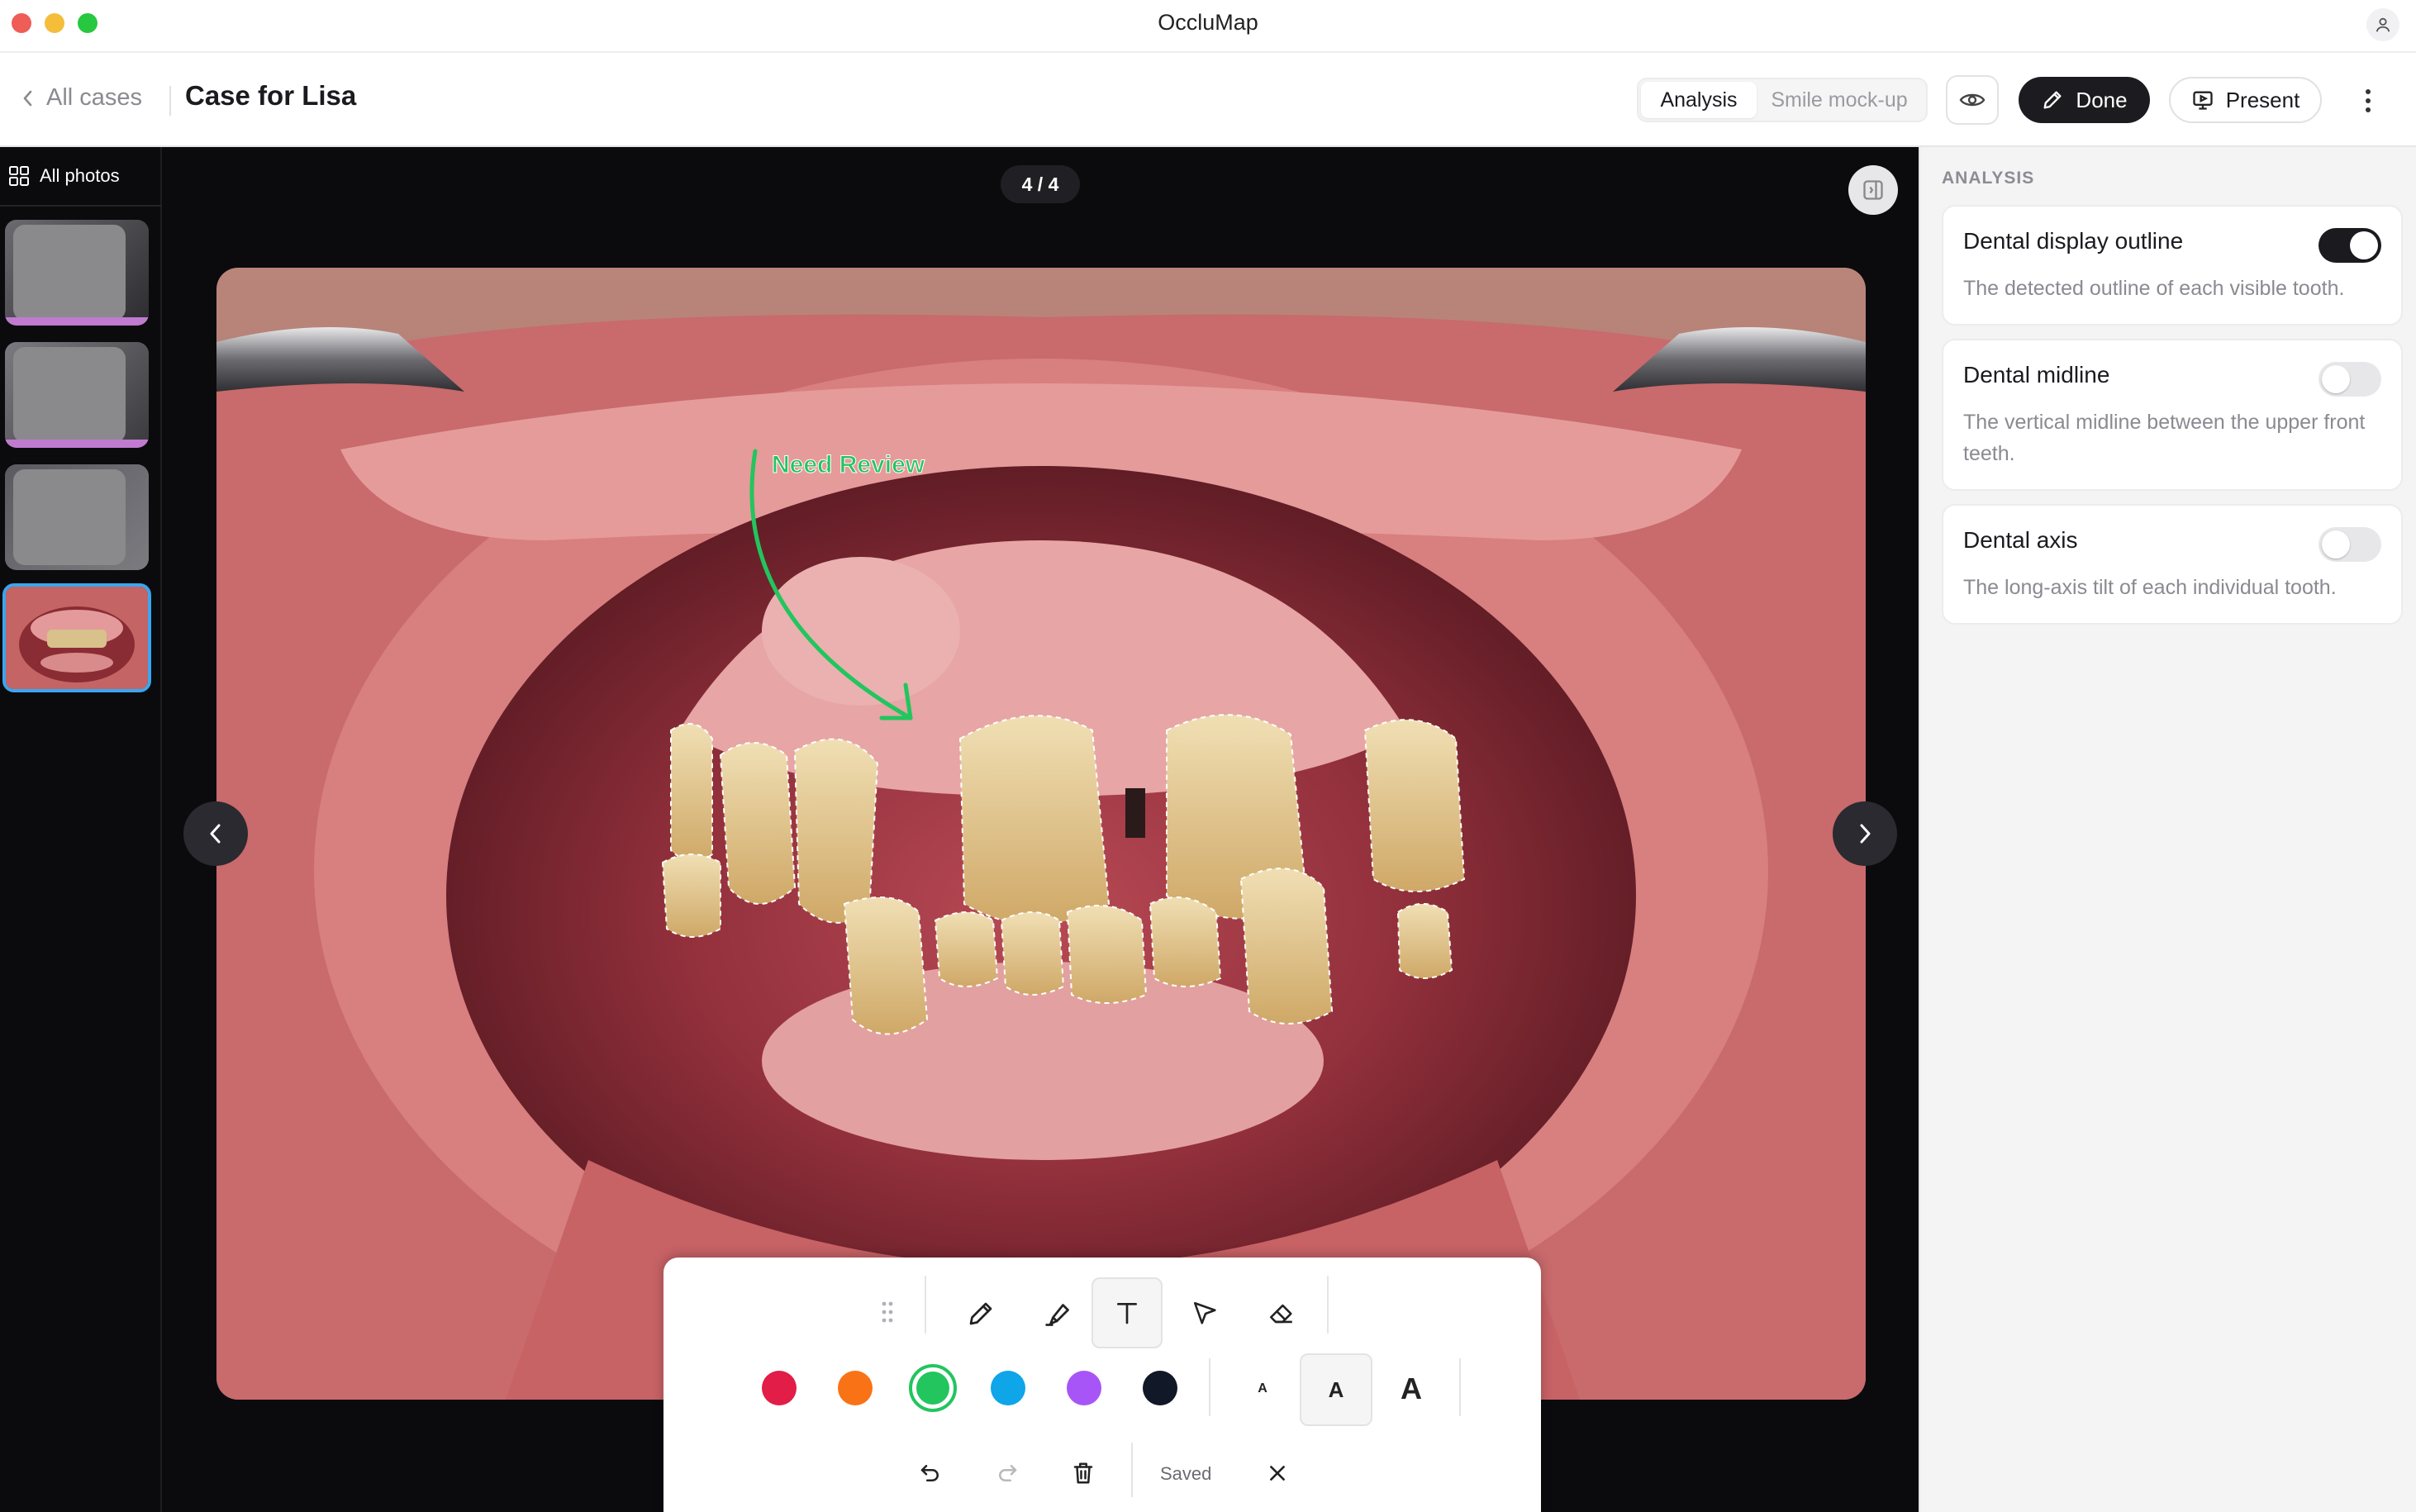 Image resolution: width=2416 pixels, height=1512 pixels. I want to click on color-swatch-orange, so click(855, 1388).